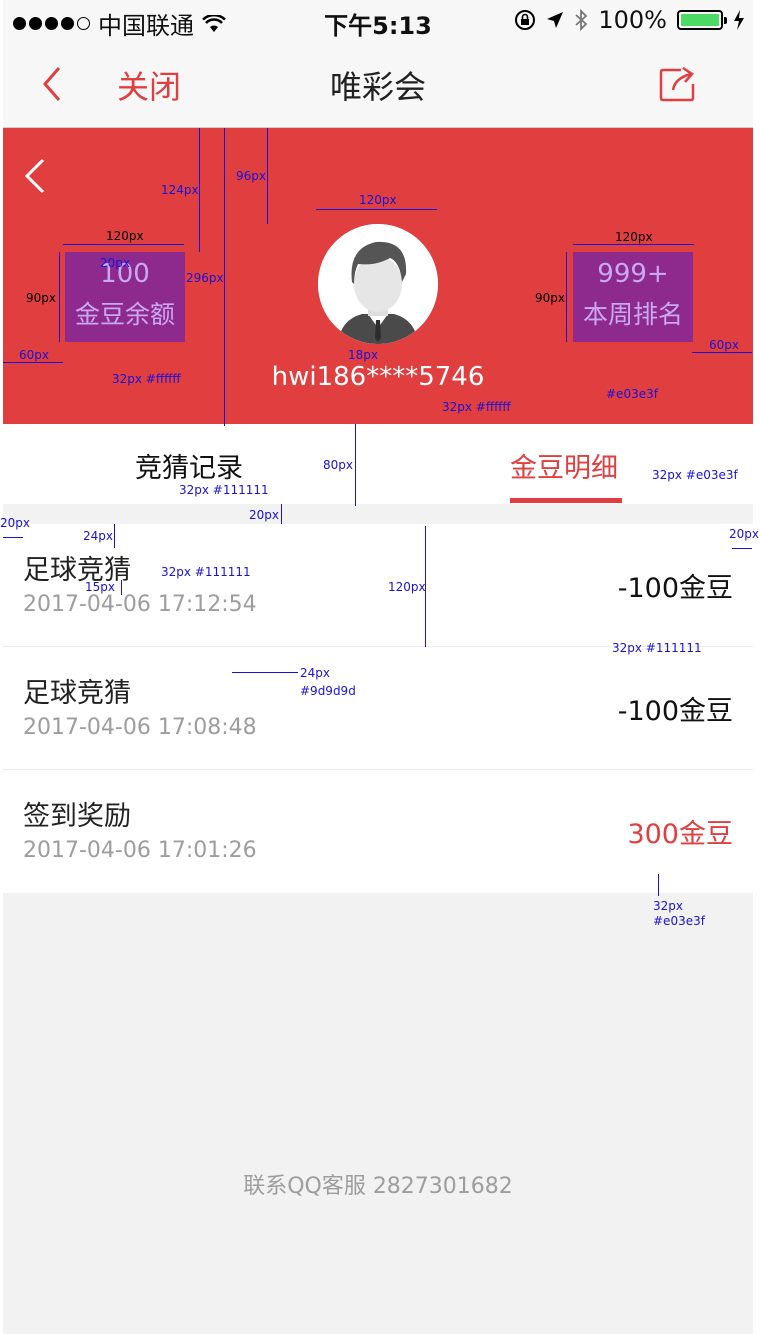 This screenshot has height=1334, width=760. I want to click on nav-bar: 关闭 唯彩会, so click(378, 84).